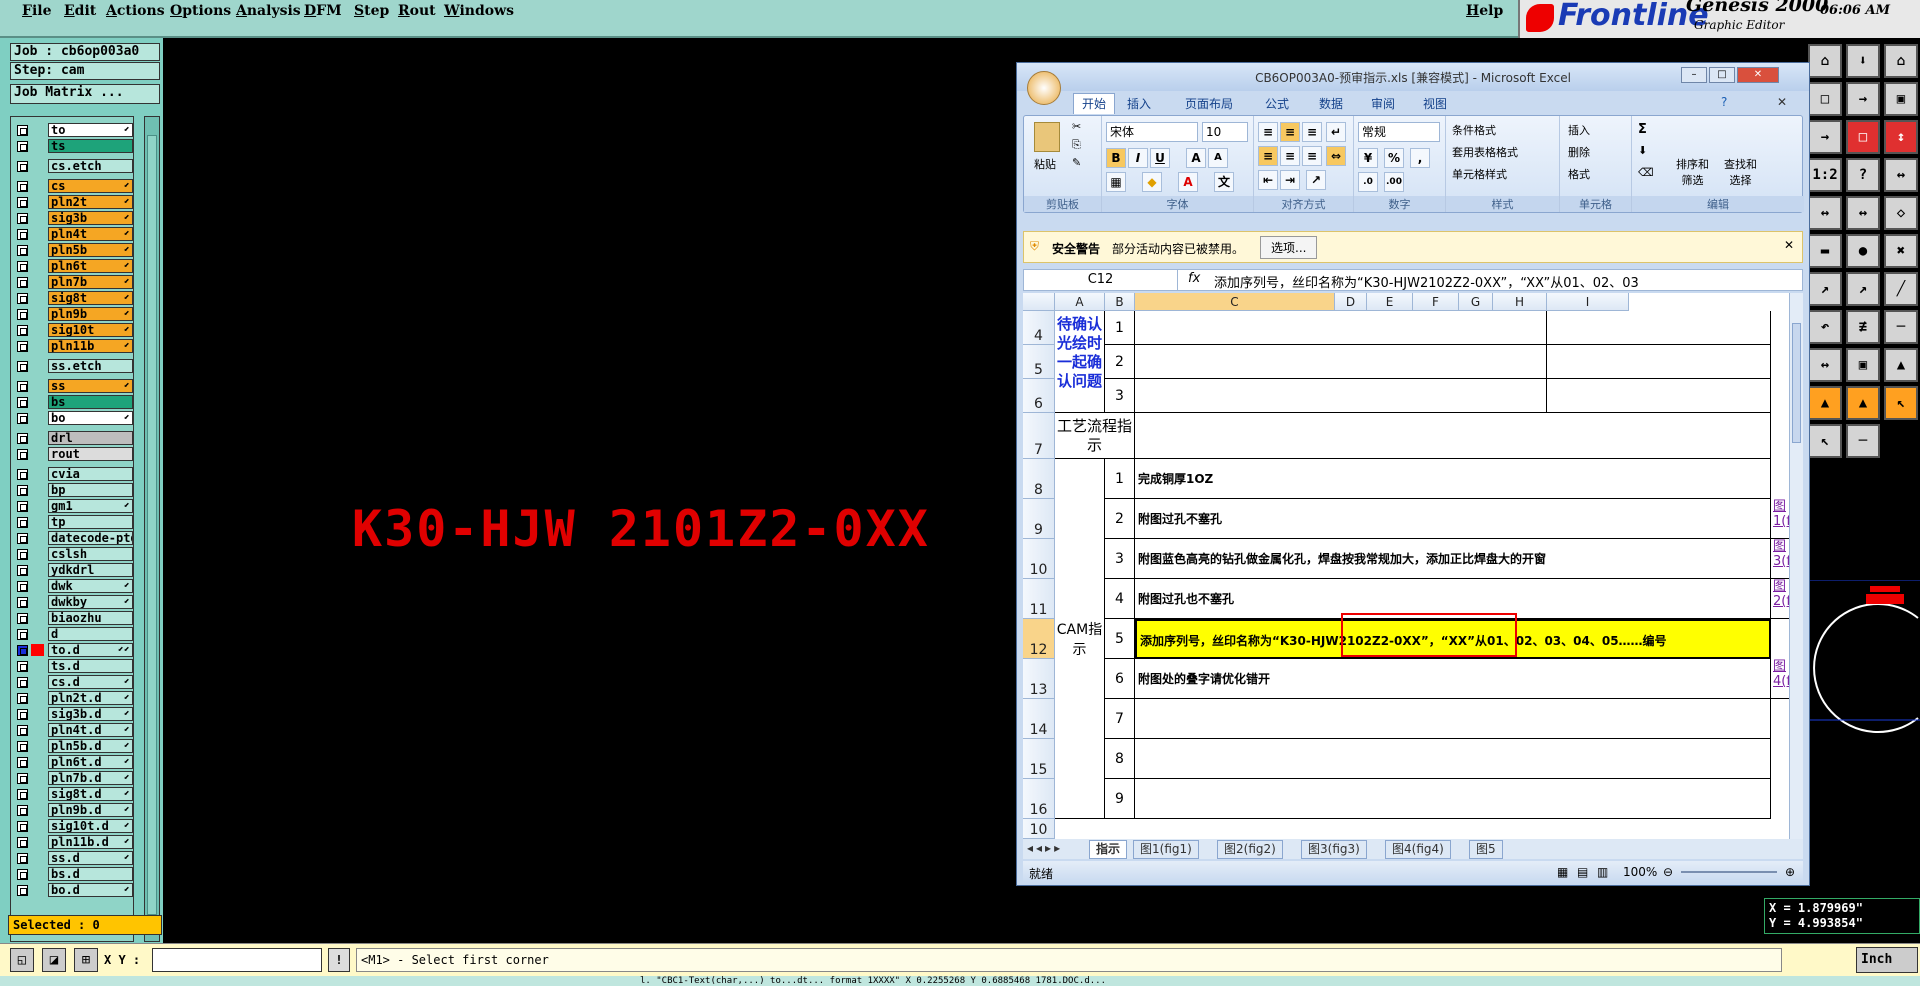  I want to click on layer-row: pln2t.d ⬋, so click(72, 698).